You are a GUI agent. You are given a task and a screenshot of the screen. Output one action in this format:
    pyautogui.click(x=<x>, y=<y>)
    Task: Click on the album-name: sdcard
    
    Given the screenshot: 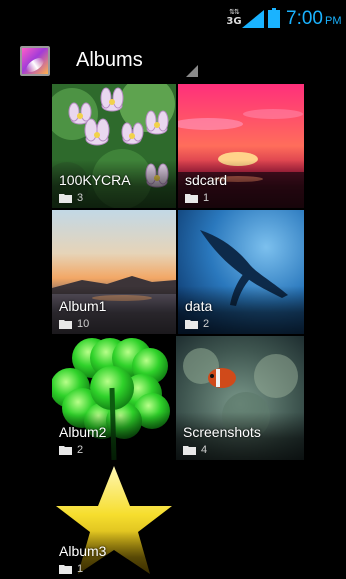 What is the action you would take?
    pyautogui.click(x=206, y=180)
    